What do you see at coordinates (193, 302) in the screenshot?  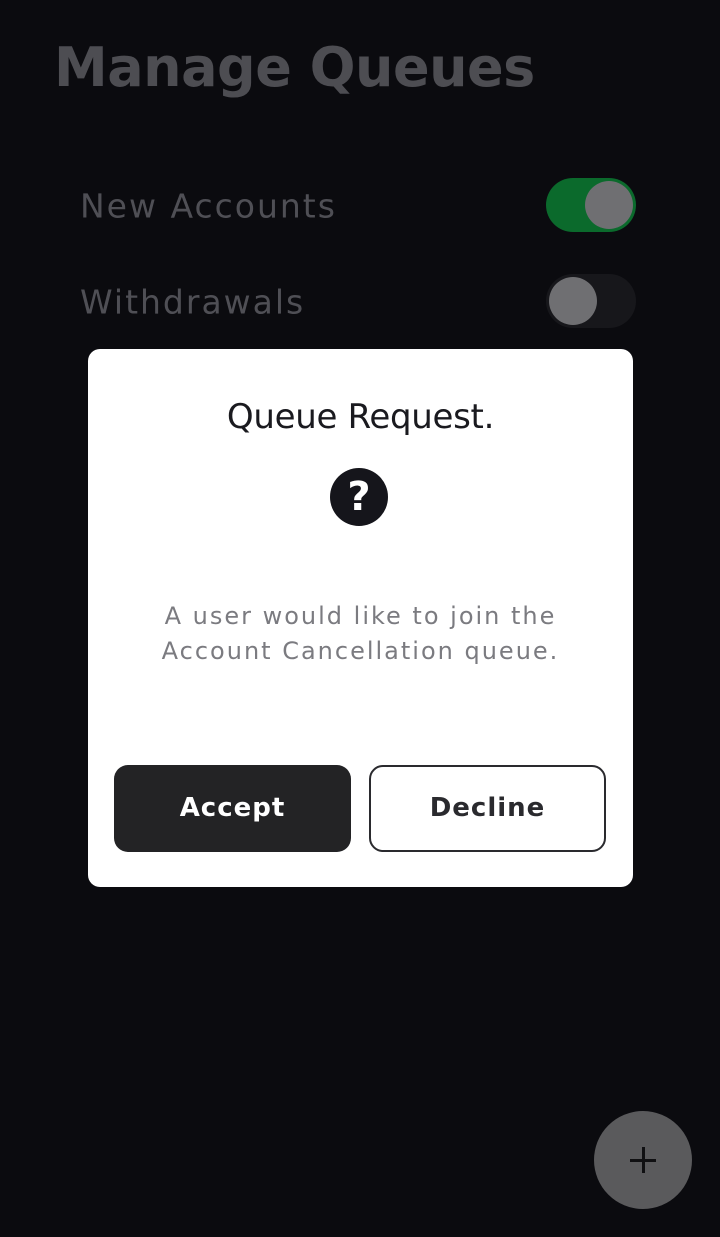 I see `queue-label: Withdrawals` at bounding box center [193, 302].